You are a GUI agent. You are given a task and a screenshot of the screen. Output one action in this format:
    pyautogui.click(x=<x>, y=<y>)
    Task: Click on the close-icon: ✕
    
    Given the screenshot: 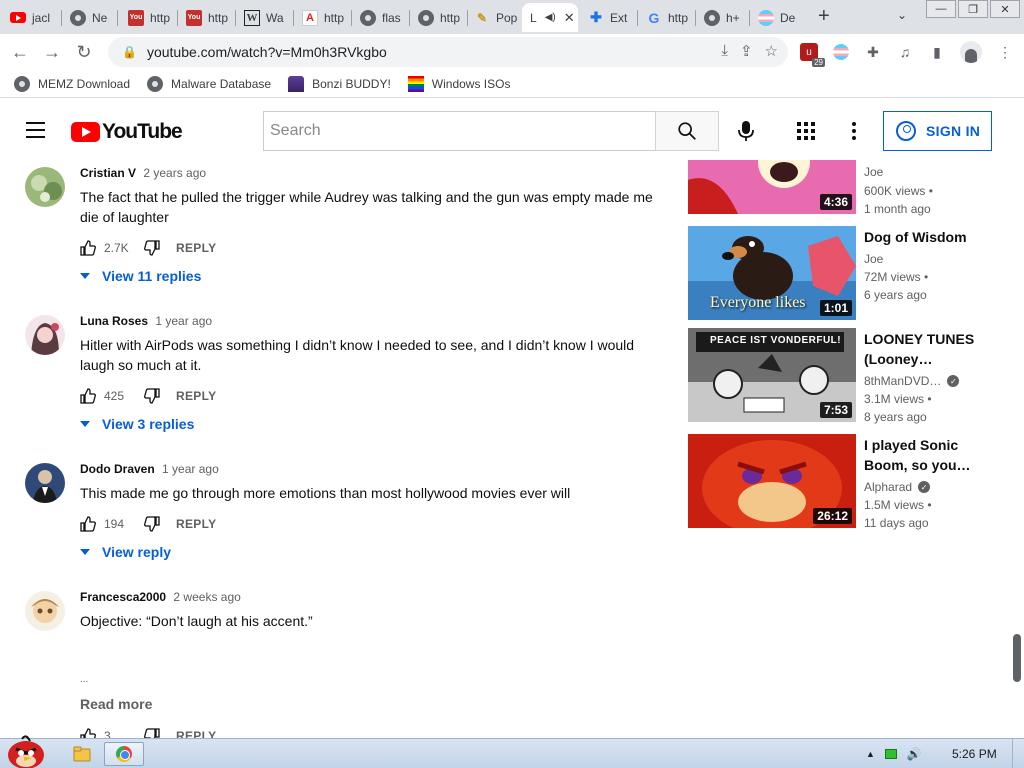 What is the action you would take?
    pyautogui.click(x=569, y=18)
    